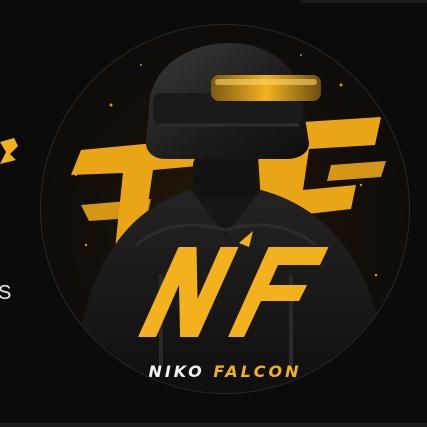  I want to click on brand-first-word: NIKO, so click(176, 371).